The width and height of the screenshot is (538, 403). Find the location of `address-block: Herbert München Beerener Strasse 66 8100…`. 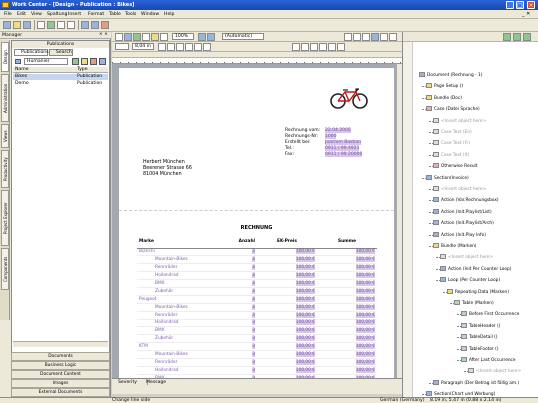

address-block: Herbert München Beerener Strasse 66 8100… is located at coordinates (167, 169).